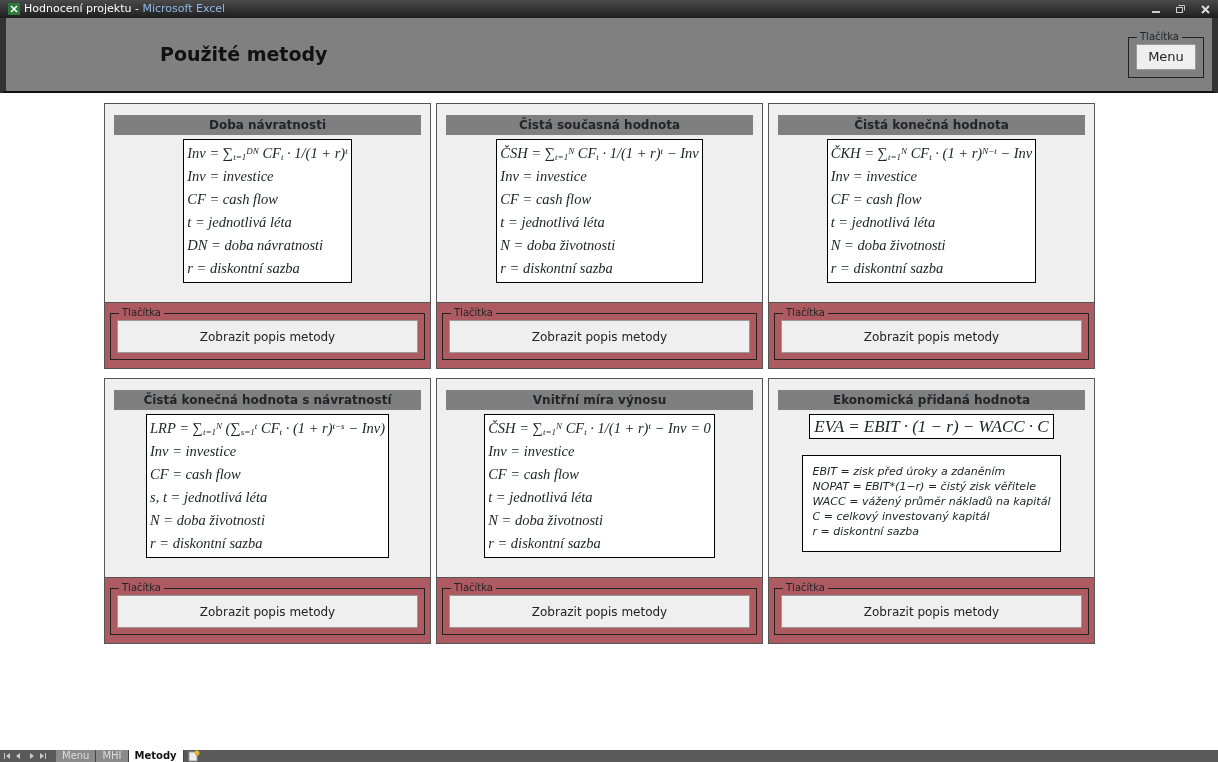 This screenshot has height=762, width=1218. Describe the element at coordinates (599, 429) in the screenshot. I see `formula: ČSH = ∑$_{t=1}$$^{N}$ CF$_{t}$ · 1/(1 + r)$^{t}$ − Inv = 0` at that location.